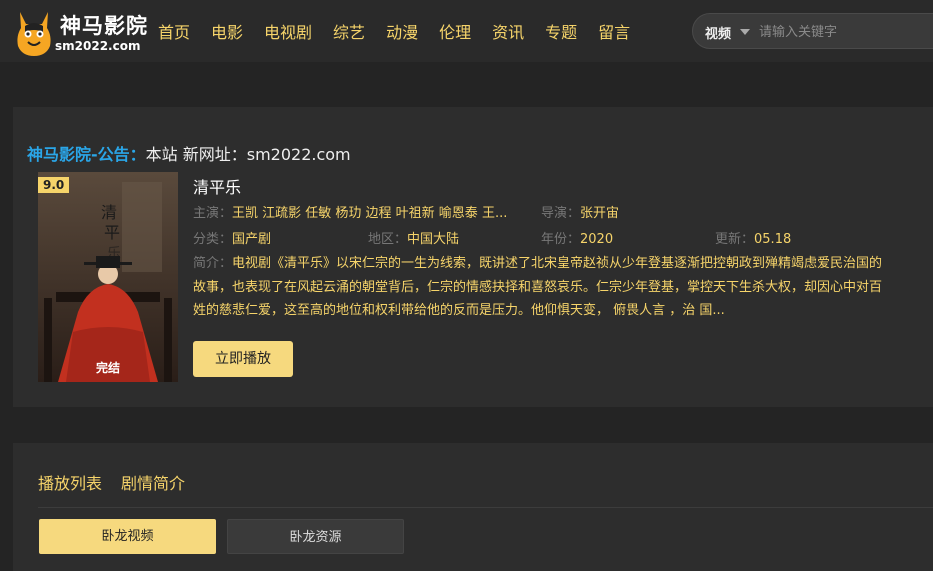 The image size is (933, 571). What do you see at coordinates (315, 536) in the screenshot?
I see `source-button-wolong-resource: 卧龙资源` at bounding box center [315, 536].